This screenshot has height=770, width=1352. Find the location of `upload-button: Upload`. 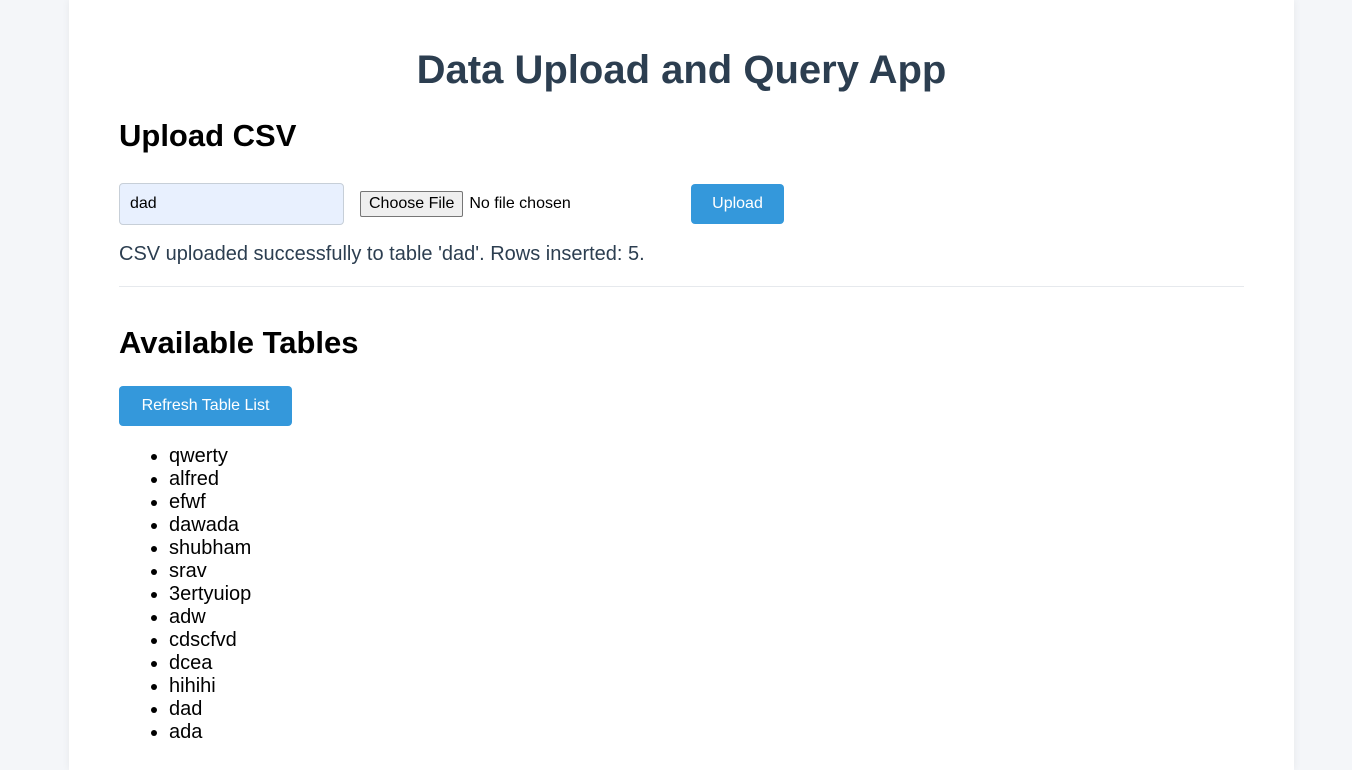

upload-button: Upload is located at coordinates (737, 204).